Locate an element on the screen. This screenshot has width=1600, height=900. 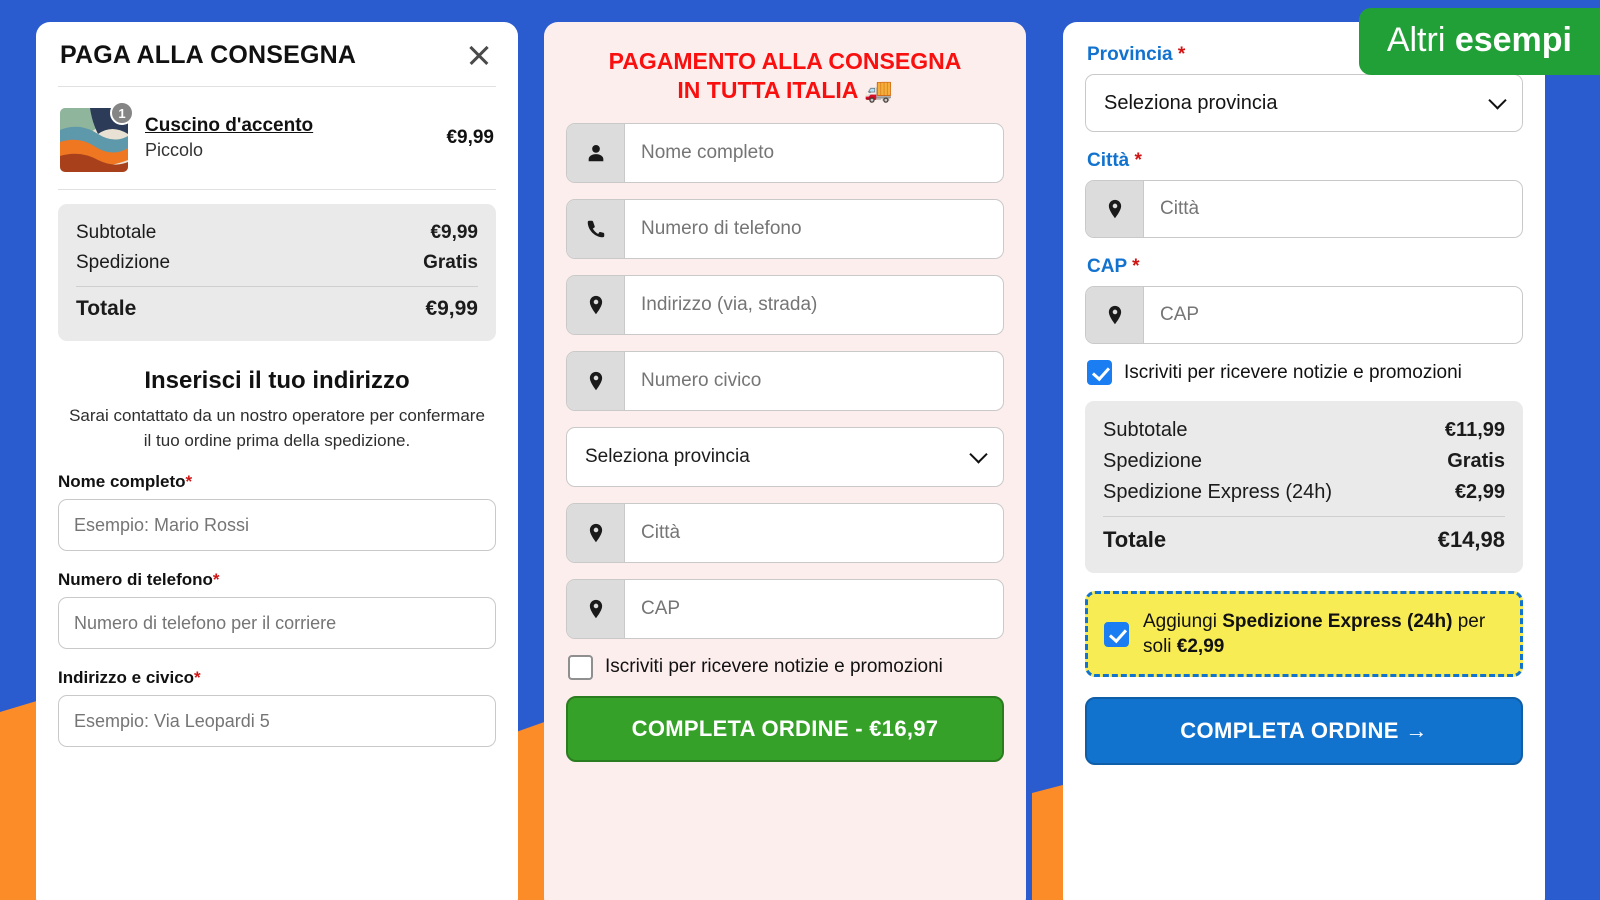
product-quantity-badge: 1 is located at coordinates (122, 113).